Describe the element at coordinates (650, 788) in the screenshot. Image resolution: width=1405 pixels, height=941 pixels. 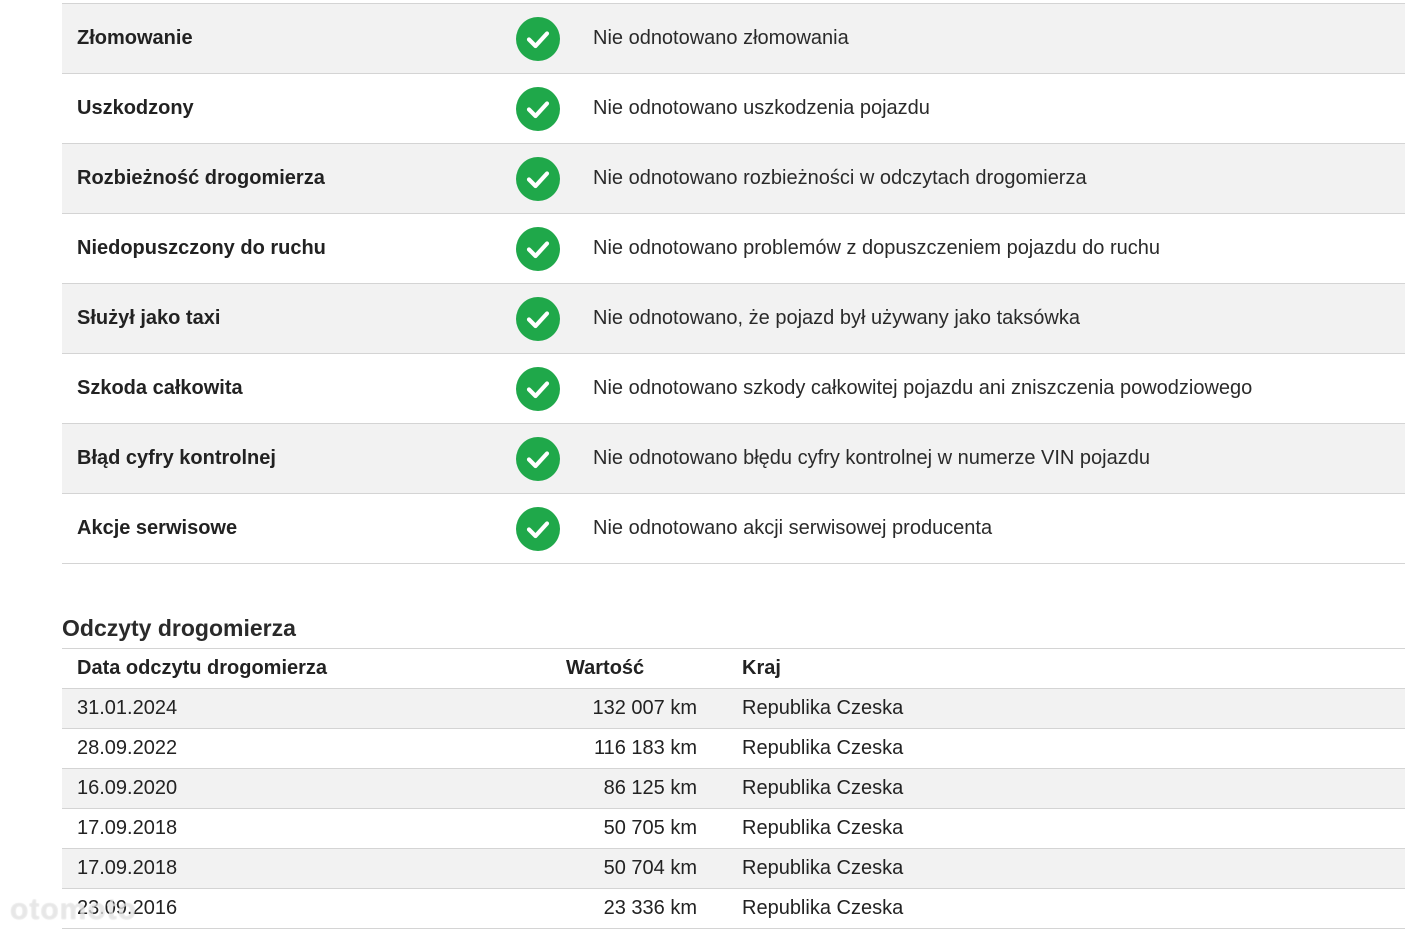
I see `reading-value: 86 125 km` at that location.